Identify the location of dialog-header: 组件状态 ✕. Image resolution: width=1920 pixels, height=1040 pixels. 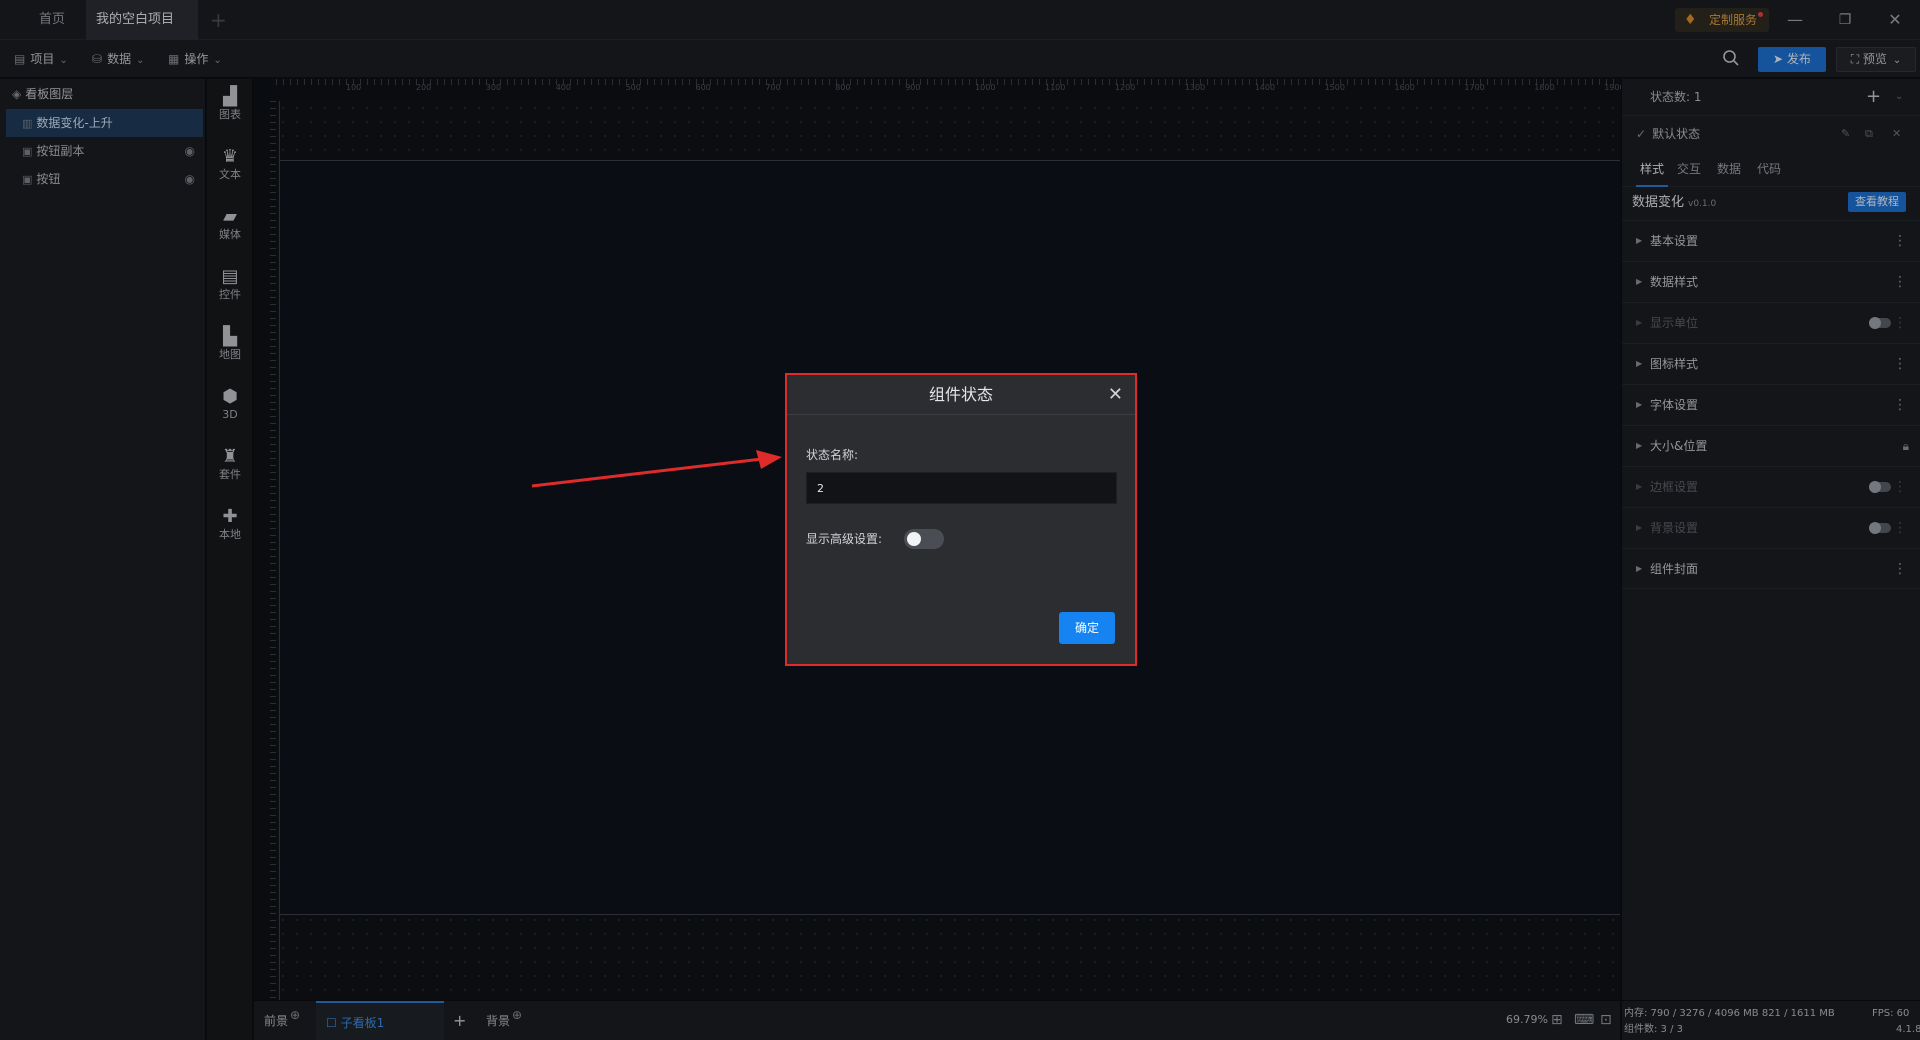
(961, 395).